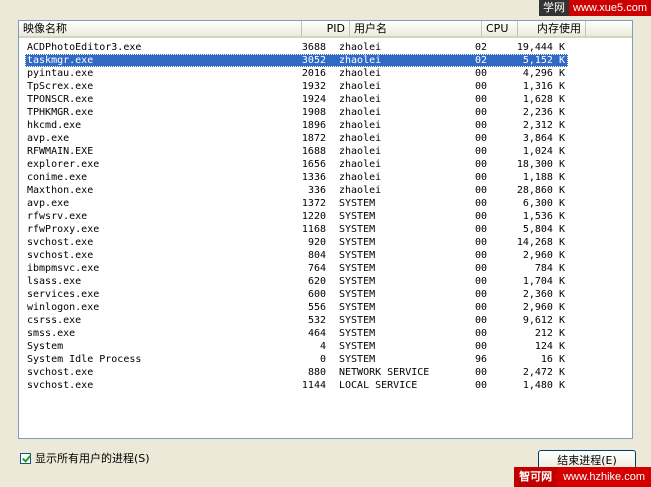 The width and height of the screenshot is (651, 487). Describe the element at coordinates (325, 385) in the screenshot. I see `table-row: svchost.exe 1144 LOCAL SERVICE 00 1,480 K` at that location.